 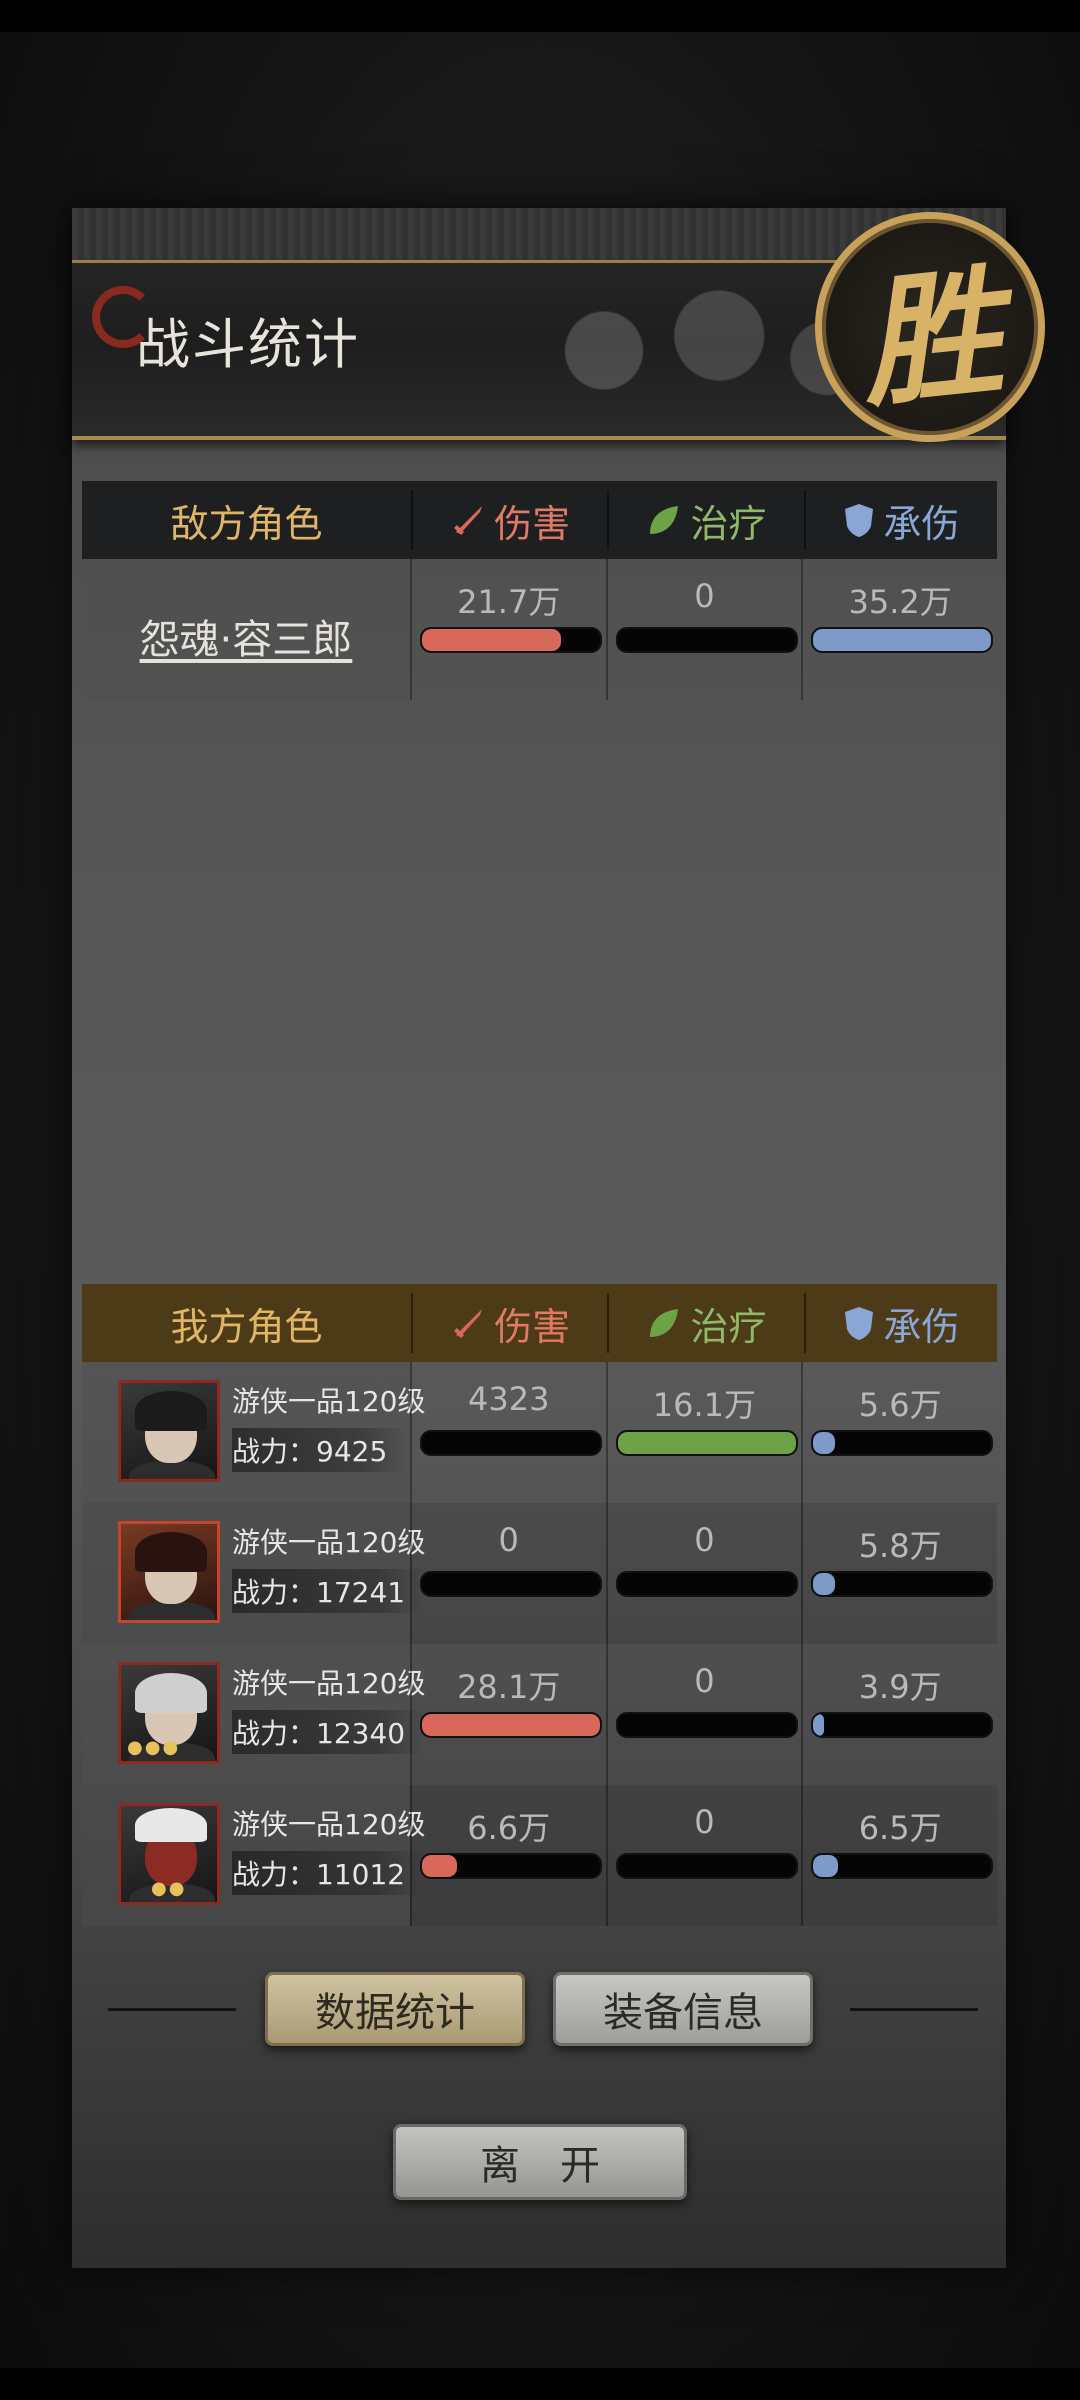 What do you see at coordinates (509, 1687) in the screenshot?
I see `damage-value: 28.1万` at bounding box center [509, 1687].